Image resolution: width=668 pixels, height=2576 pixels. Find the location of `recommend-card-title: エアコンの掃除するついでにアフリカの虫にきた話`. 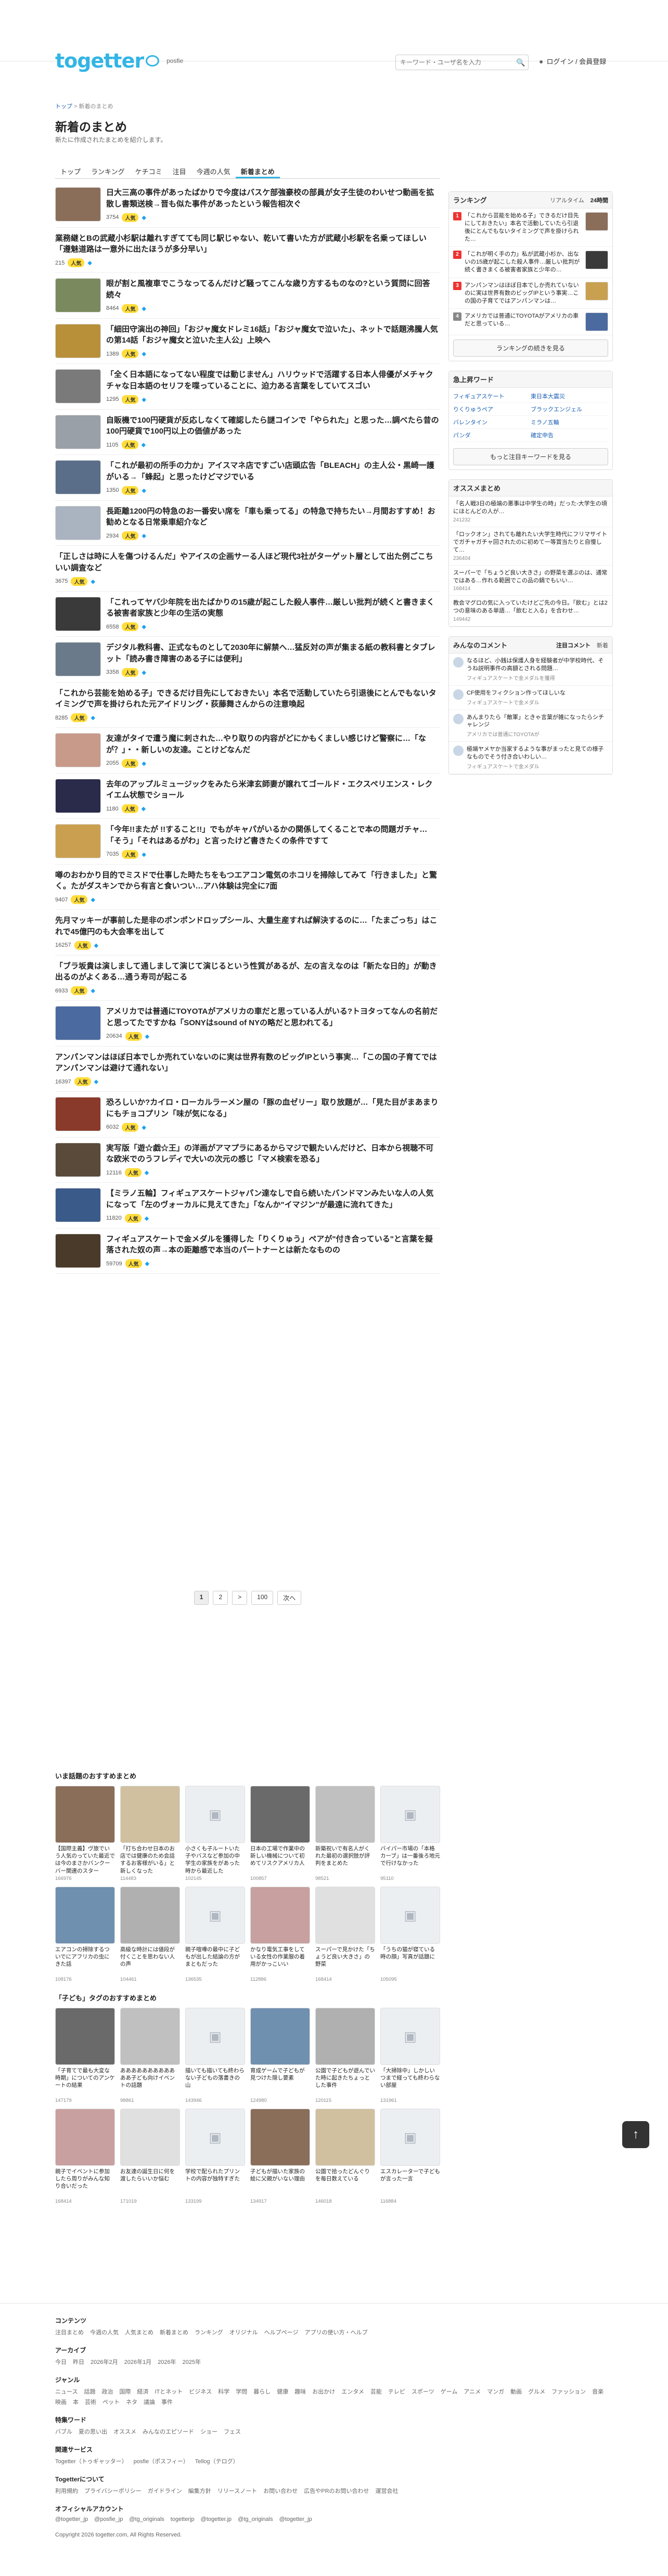

recommend-card-title: エアコンの掃除するついでにアフリカの虫にきた話 is located at coordinates (85, 1960).